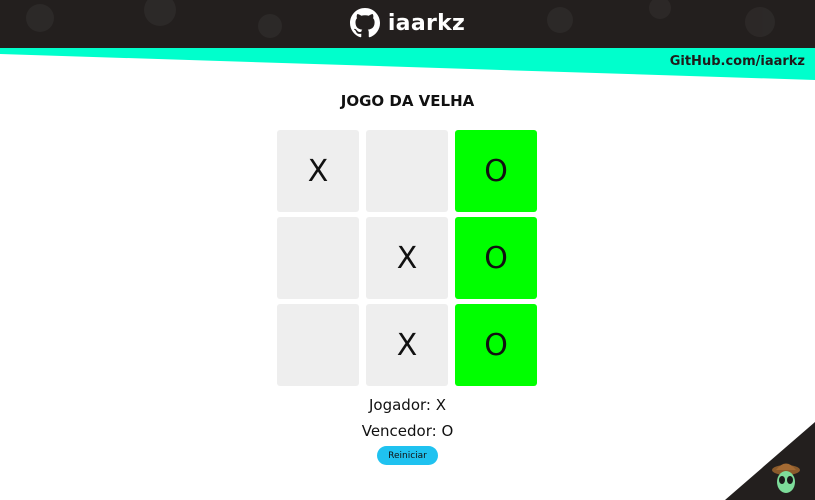 This screenshot has width=815, height=500. Describe the element at coordinates (364, 23) in the screenshot. I see `github-icon` at that location.